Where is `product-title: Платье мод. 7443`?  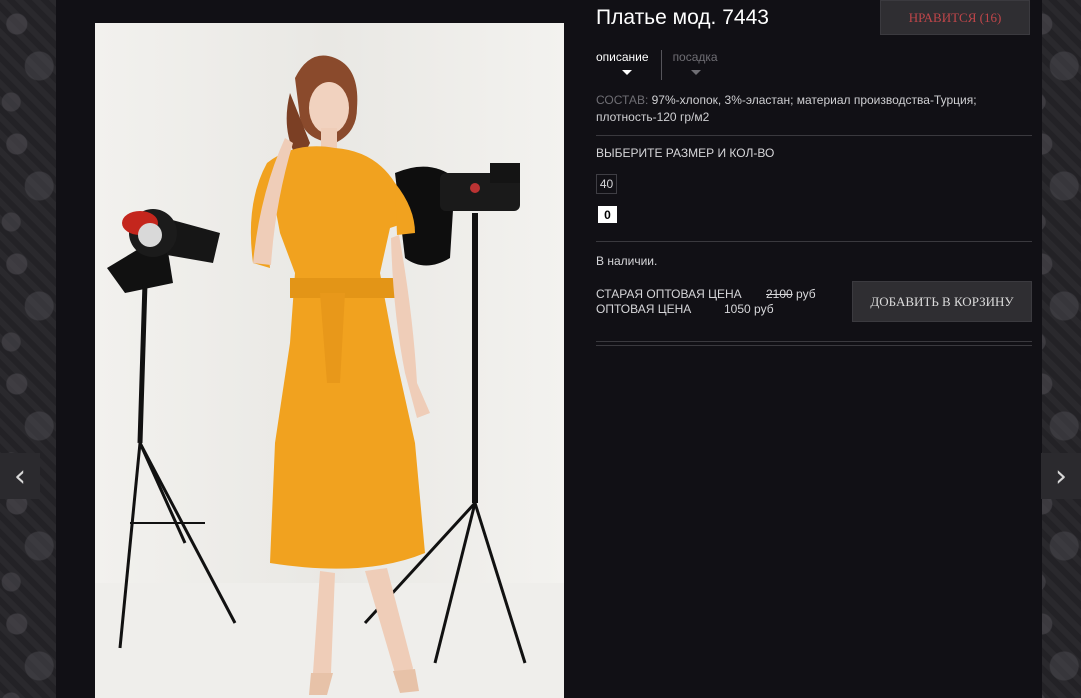 product-title: Платье мод. 7443 is located at coordinates (682, 17).